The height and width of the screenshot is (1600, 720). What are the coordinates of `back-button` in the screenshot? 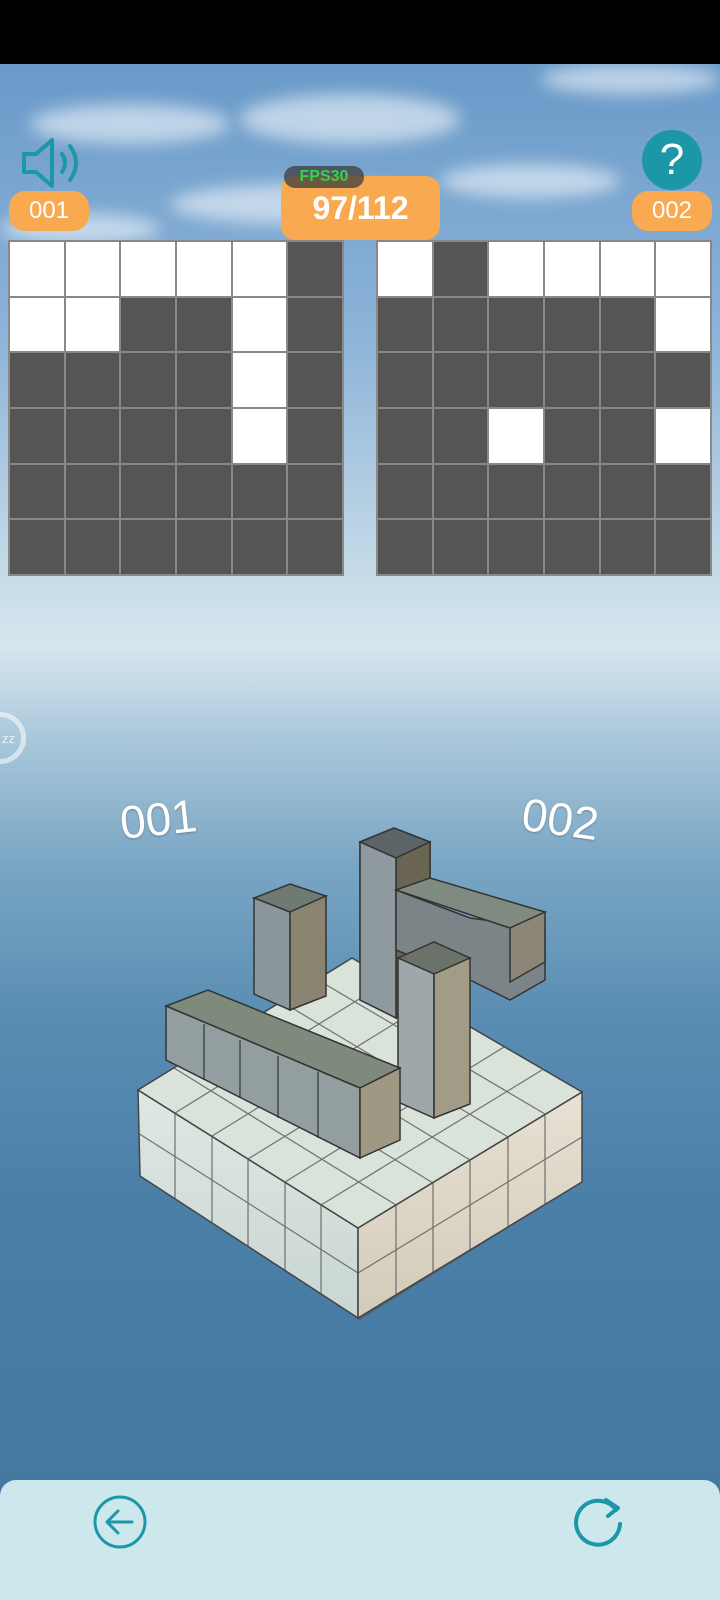 It's located at (120, 1522).